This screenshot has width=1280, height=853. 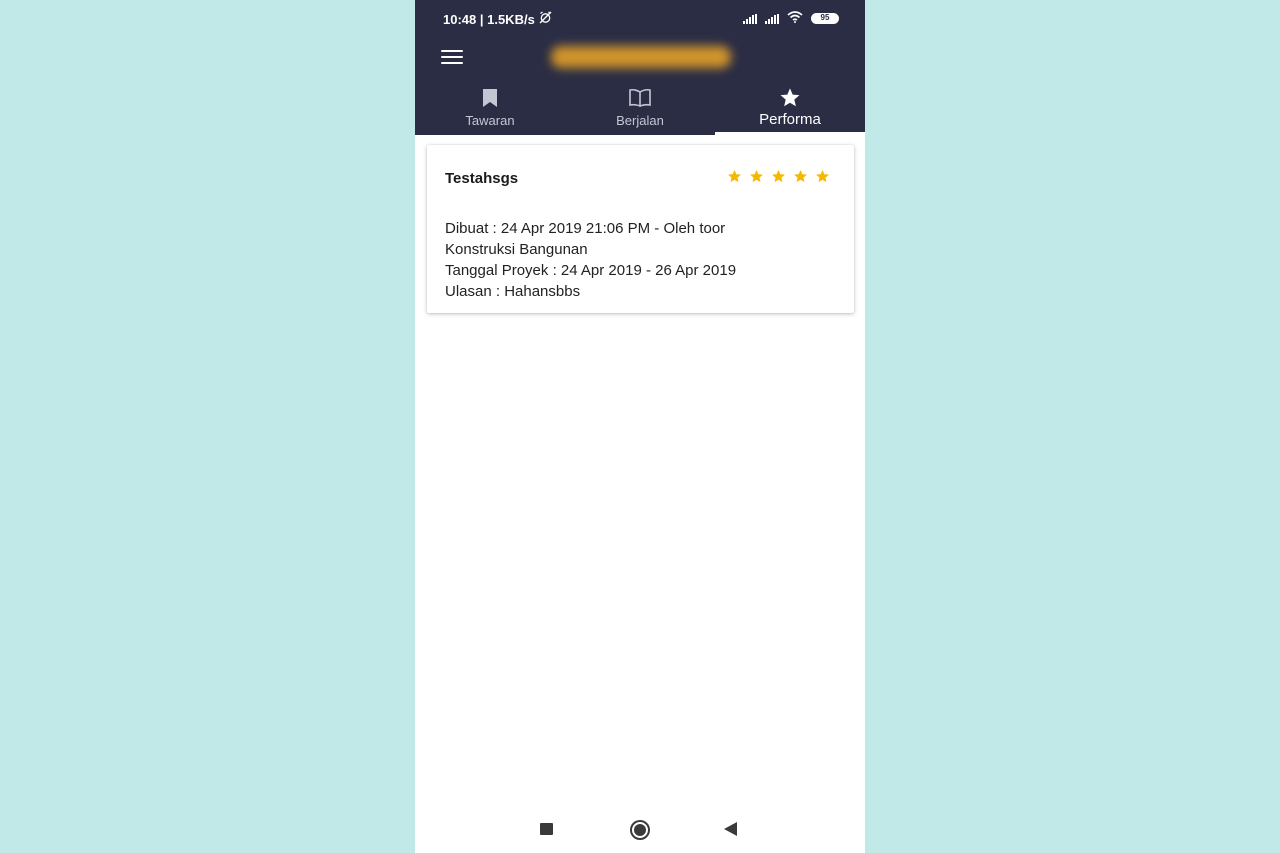 I want to click on review-text: Ulasan : Hahansbbs, so click(x=513, y=291).